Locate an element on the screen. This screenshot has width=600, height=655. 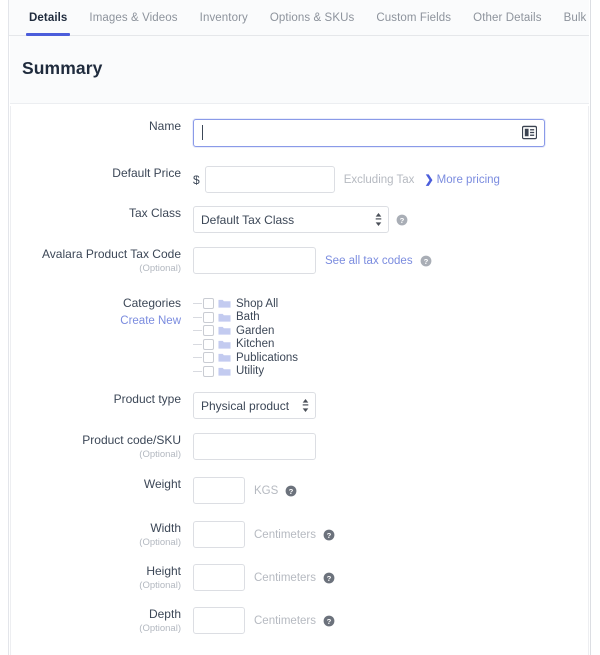
tab-label: Custom Fields is located at coordinates (414, 18).